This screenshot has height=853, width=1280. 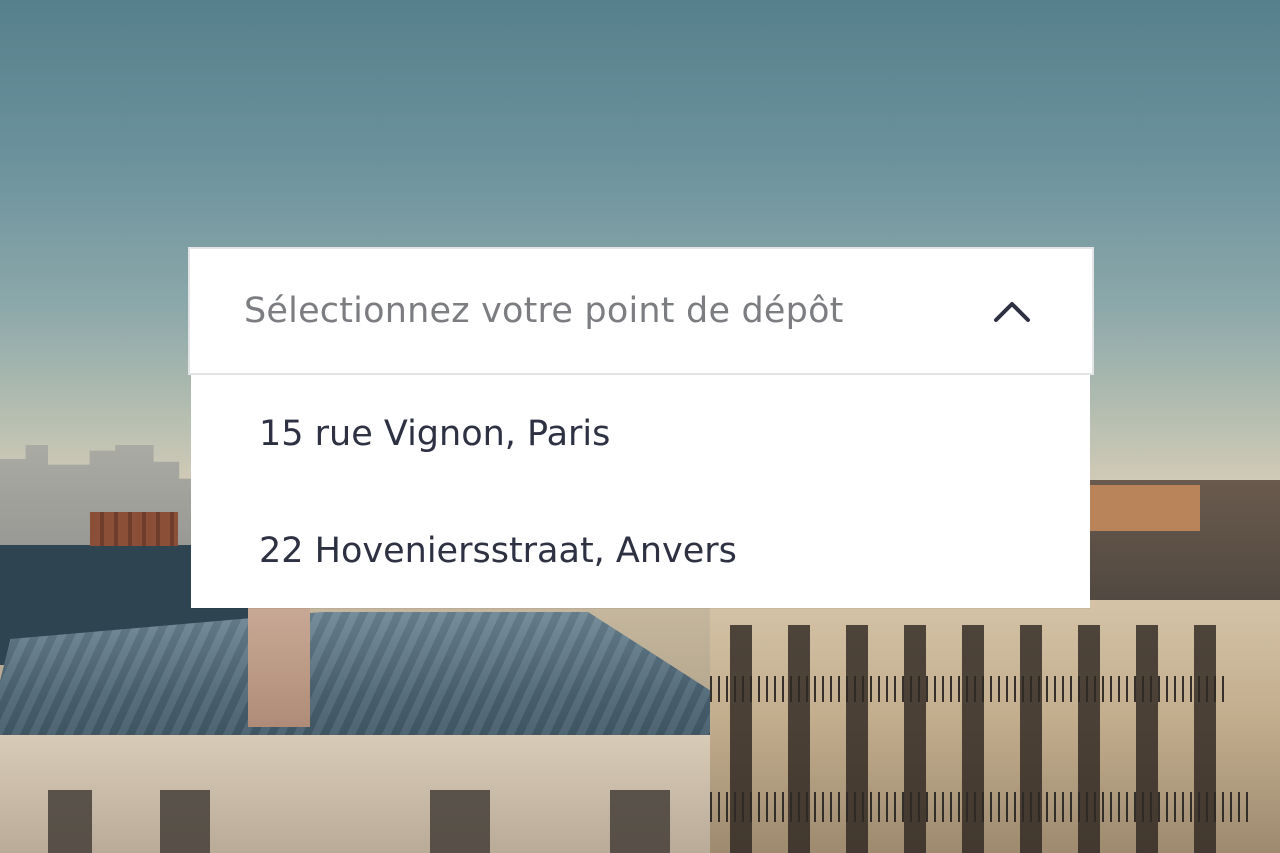 I want to click on front-windows, so click(x=370, y=821).